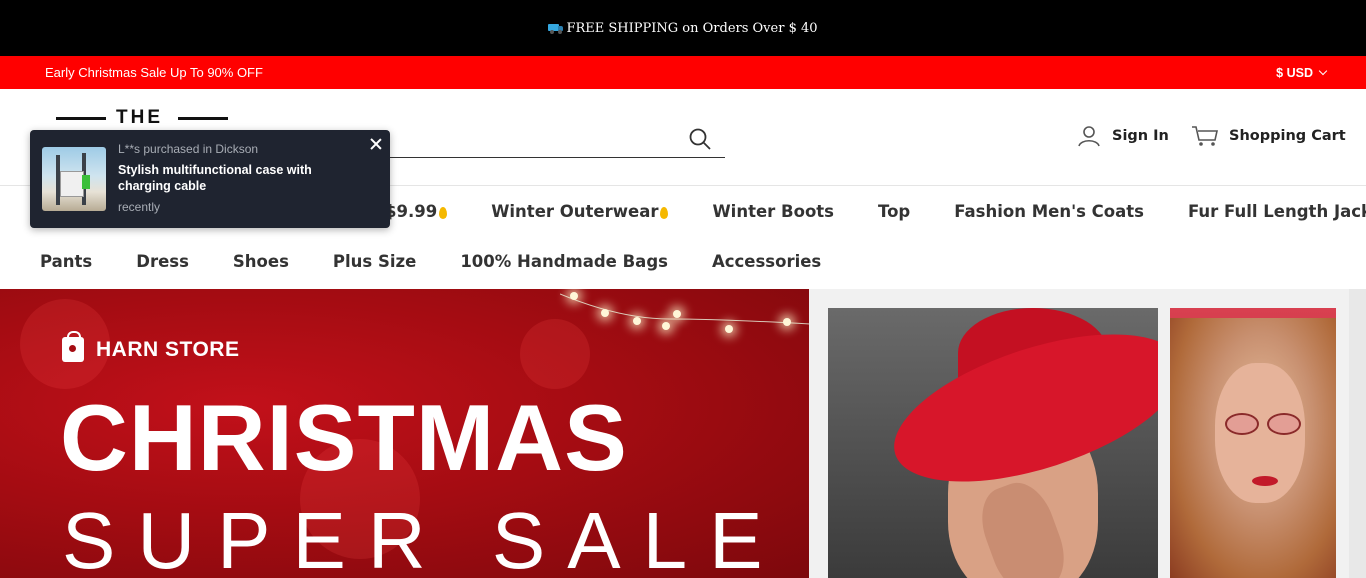 The width and height of the screenshot is (1366, 578). I want to click on buyer-info: L**s purchased in Dickson, so click(188, 149).